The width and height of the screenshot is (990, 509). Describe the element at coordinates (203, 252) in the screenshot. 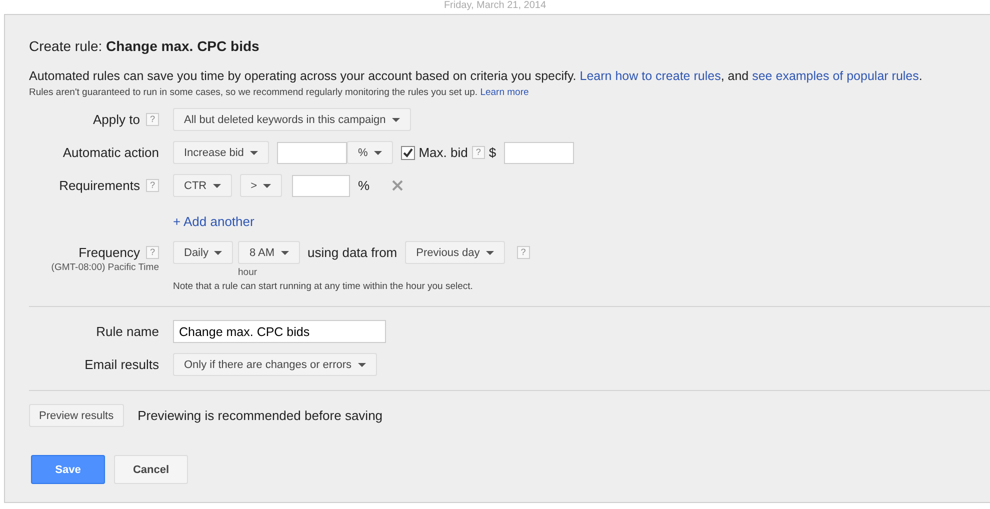

I see `frequency-dropdown: Daily` at that location.